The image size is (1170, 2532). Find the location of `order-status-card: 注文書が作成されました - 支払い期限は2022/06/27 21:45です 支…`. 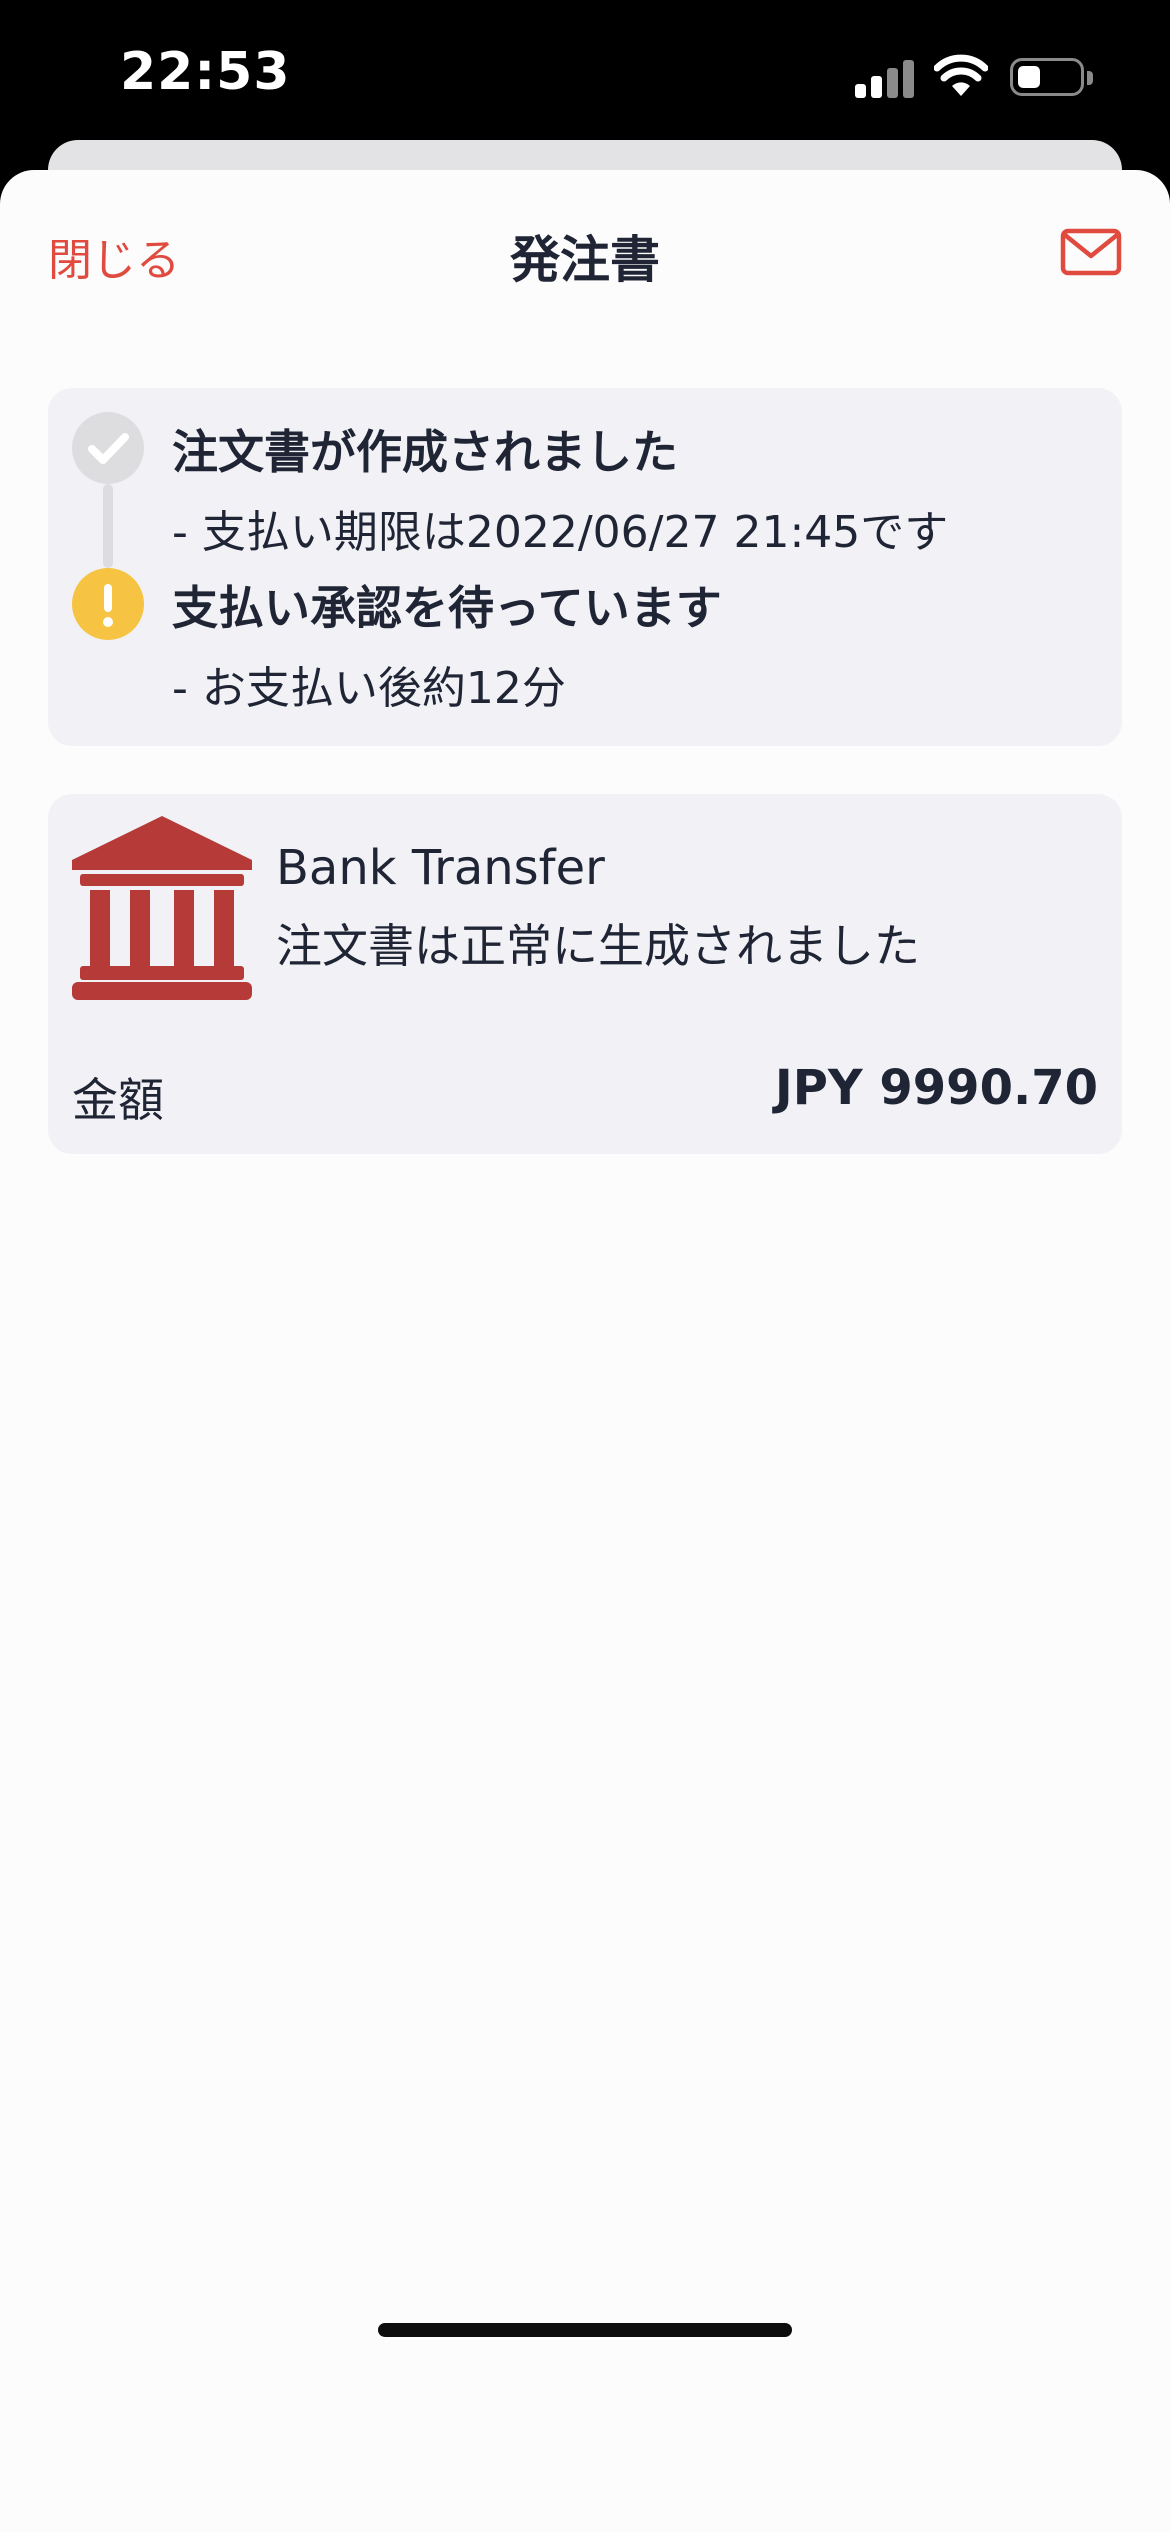

order-status-card: 注文書が作成されました - 支払い期限は2022/06/27 21:45です 支… is located at coordinates (585, 567).